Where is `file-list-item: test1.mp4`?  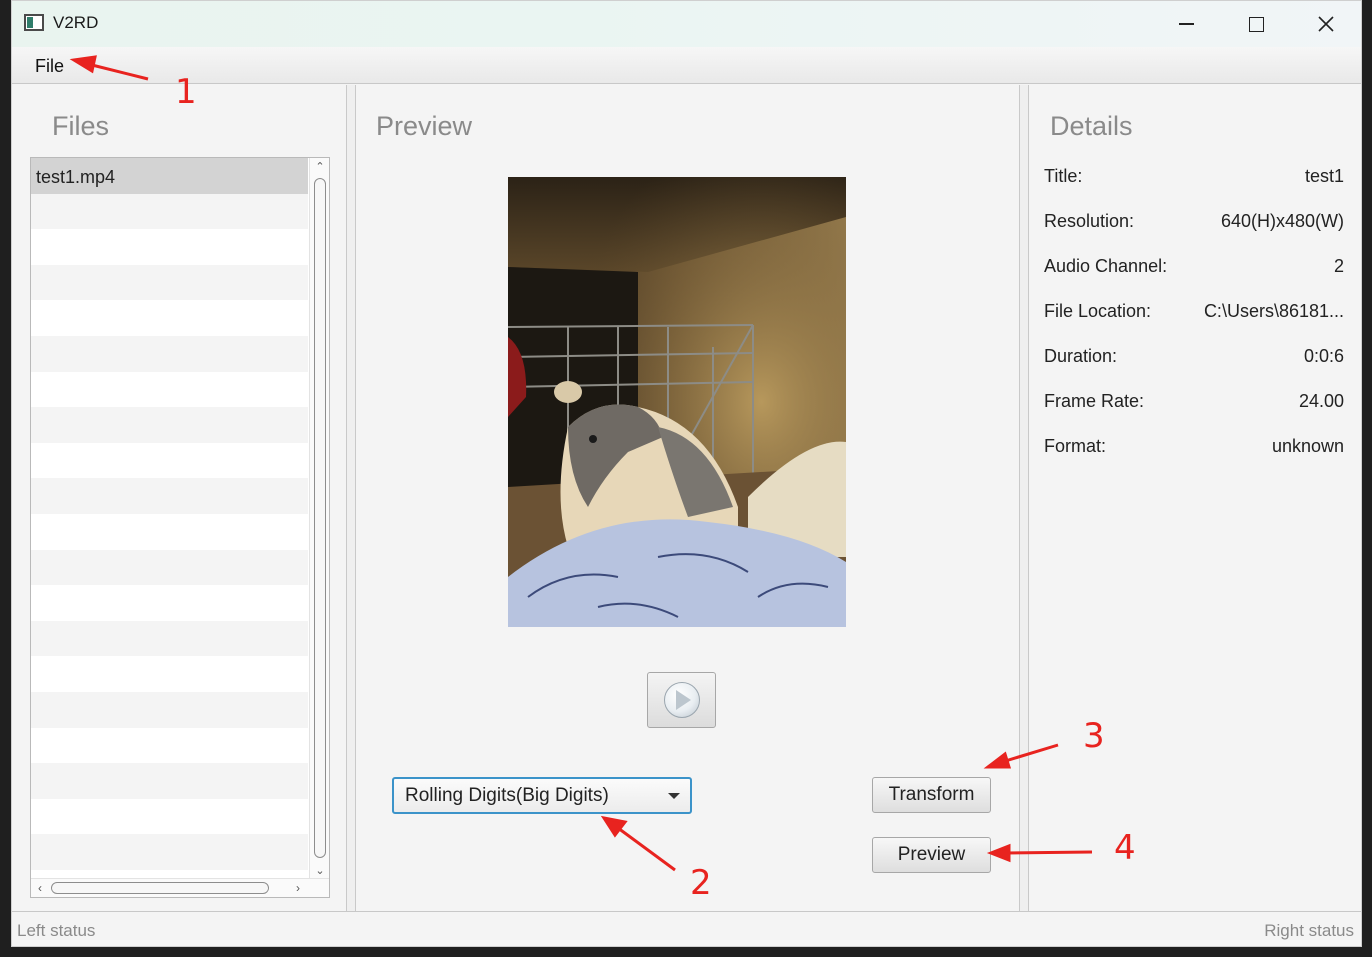 file-list-item: test1.mp4 is located at coordinates (169, 176).